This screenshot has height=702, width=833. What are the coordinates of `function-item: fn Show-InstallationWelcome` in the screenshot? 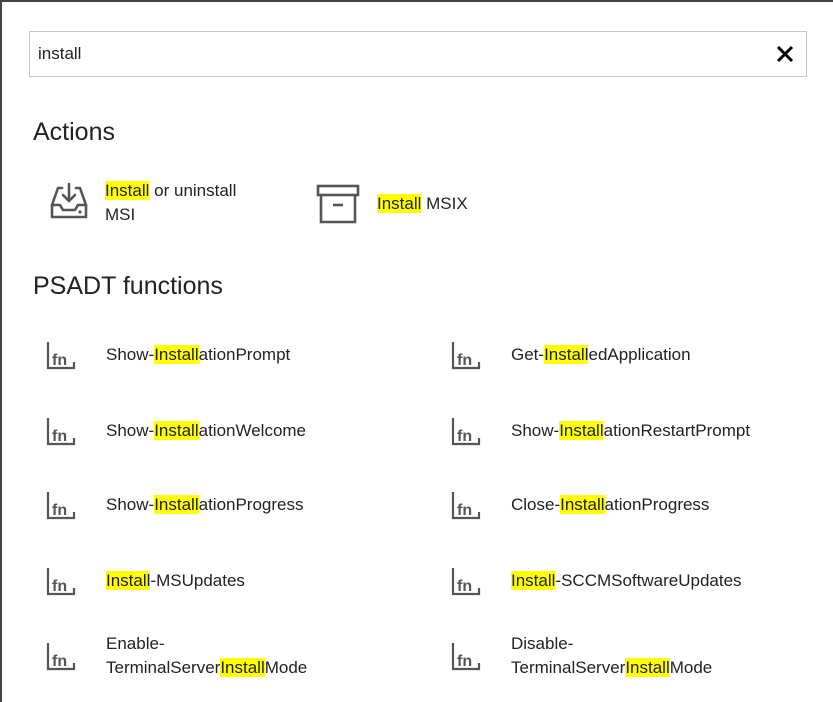 It's located at (176, 431).